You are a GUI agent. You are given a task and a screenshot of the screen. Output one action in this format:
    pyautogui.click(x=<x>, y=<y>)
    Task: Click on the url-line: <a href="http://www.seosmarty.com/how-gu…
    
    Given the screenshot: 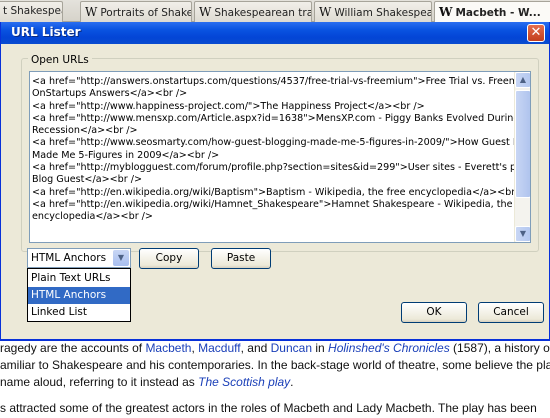 What is the action you would take?
    pyautogui.click(x=281, y=143)
    